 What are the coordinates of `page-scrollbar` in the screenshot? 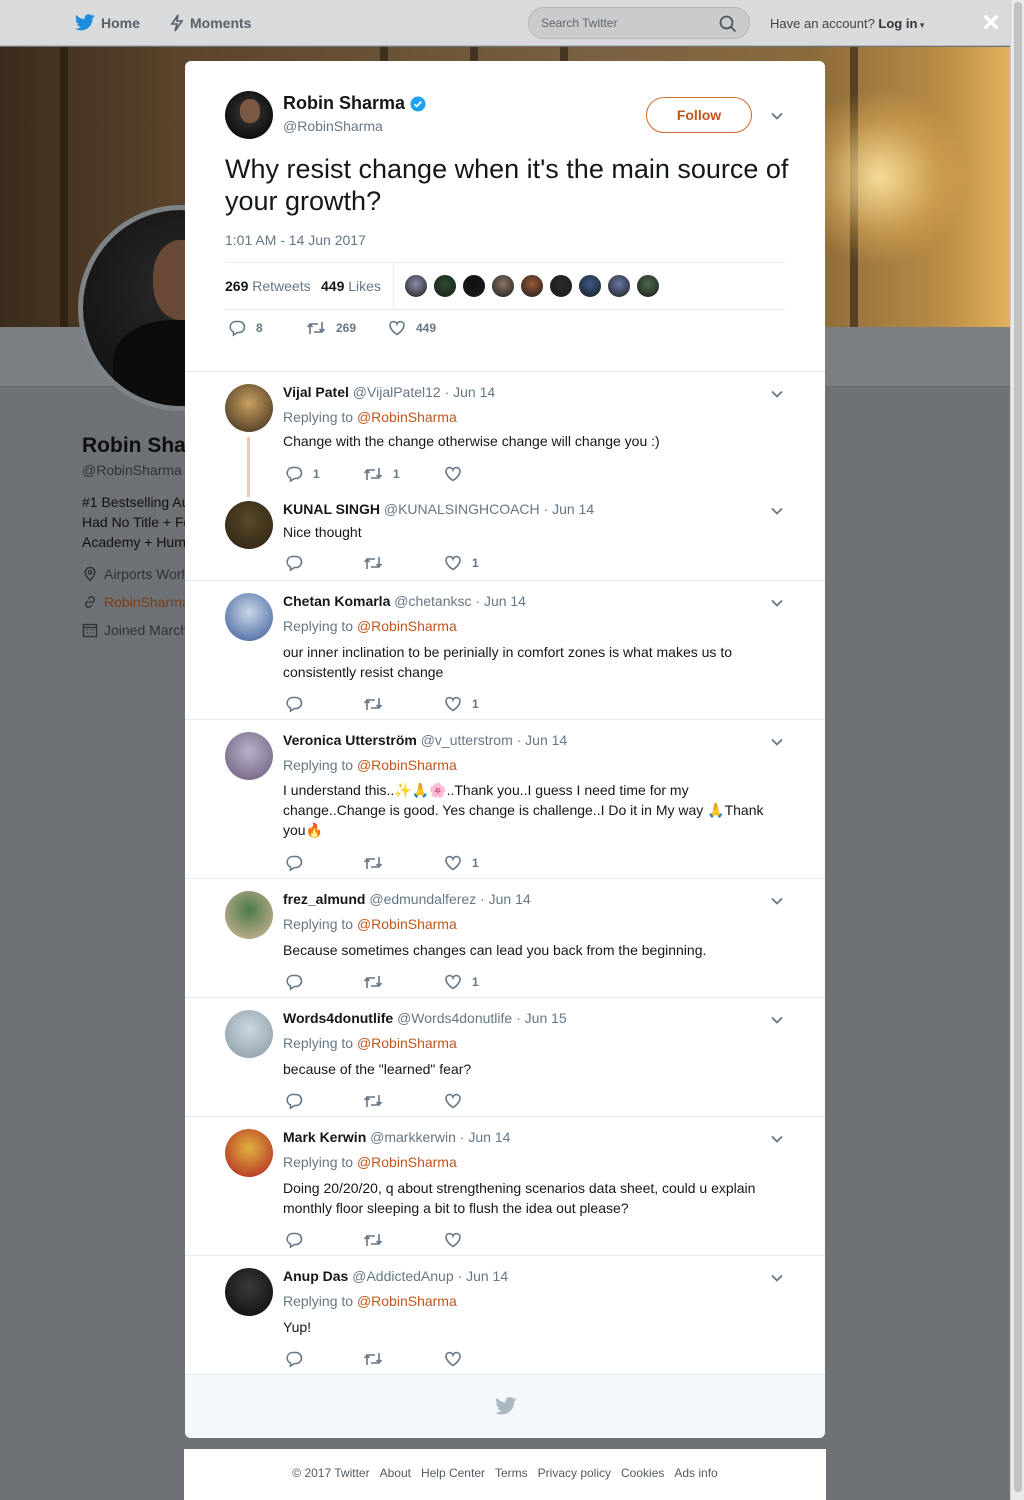 It's located at (1017, 750).